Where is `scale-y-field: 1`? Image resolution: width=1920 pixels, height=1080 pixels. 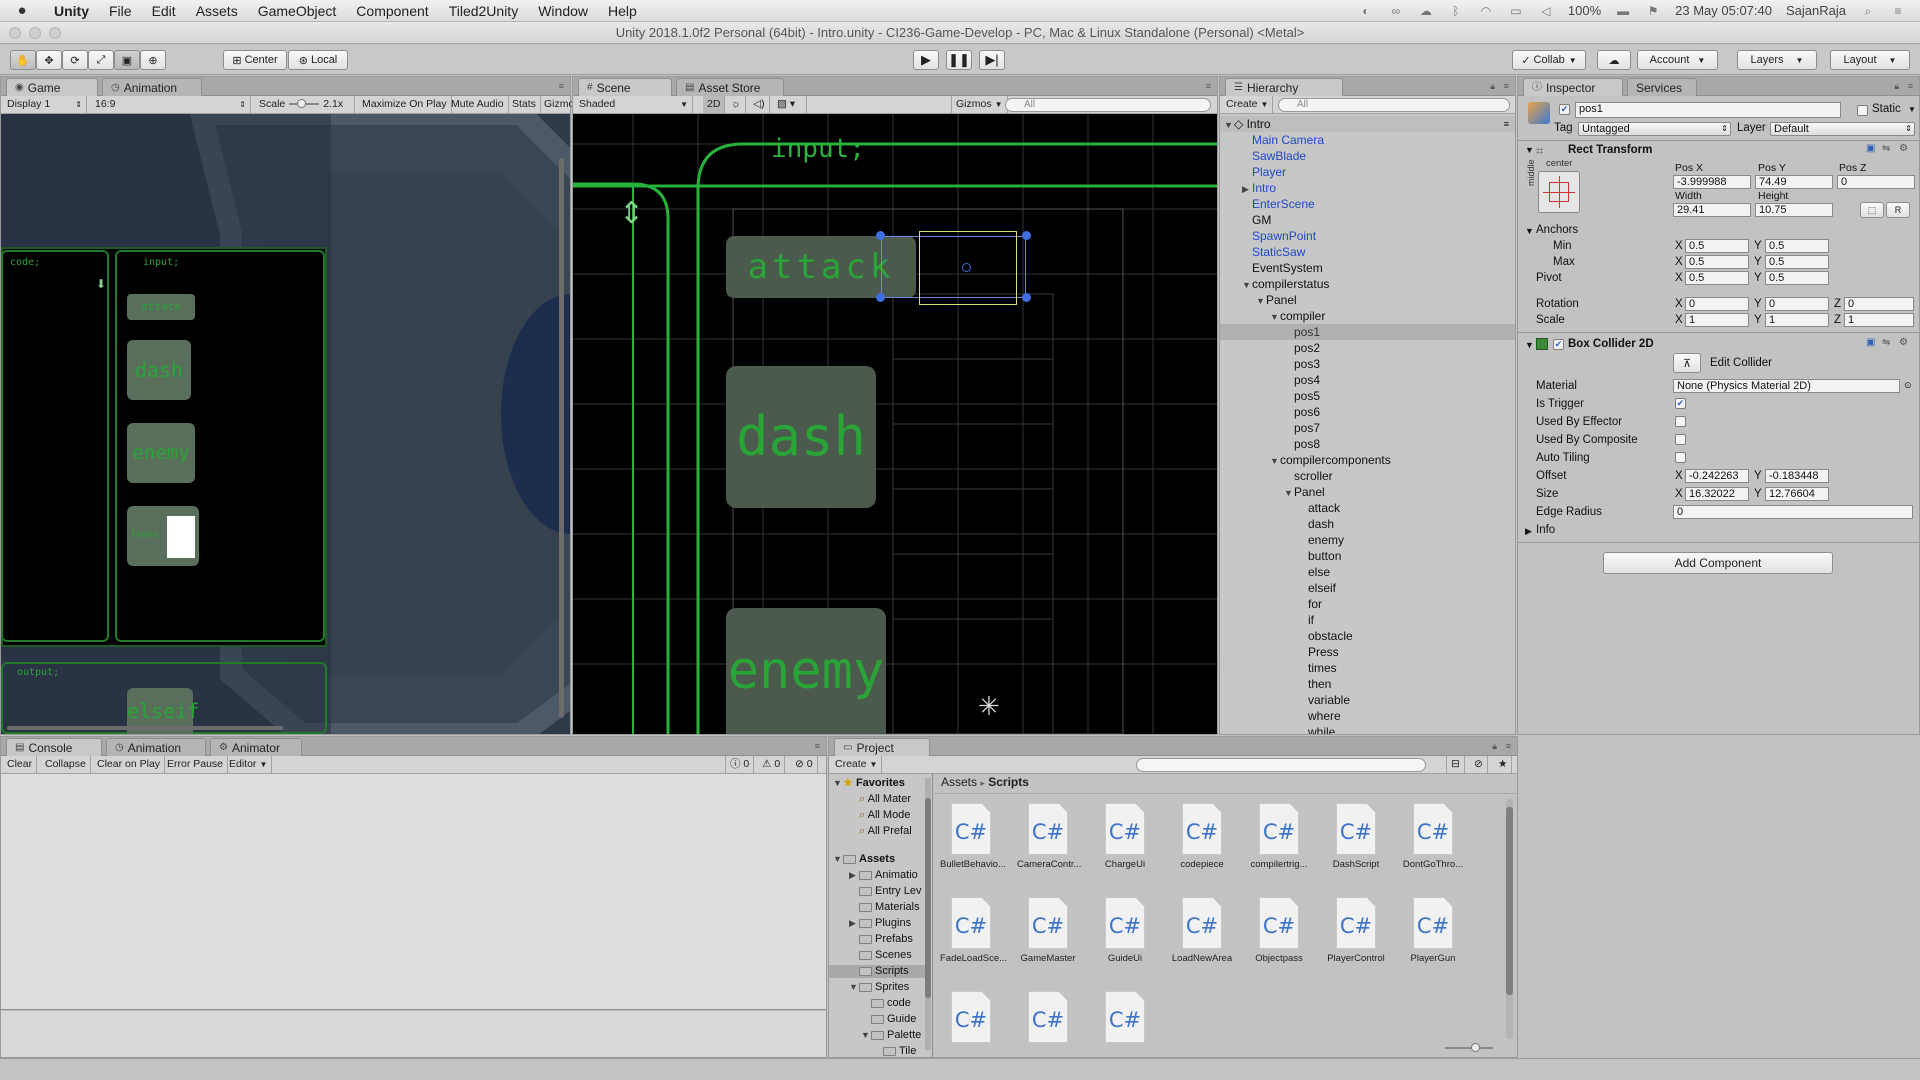 scale-y-field: 1 is located at coordinates (1797, 320).